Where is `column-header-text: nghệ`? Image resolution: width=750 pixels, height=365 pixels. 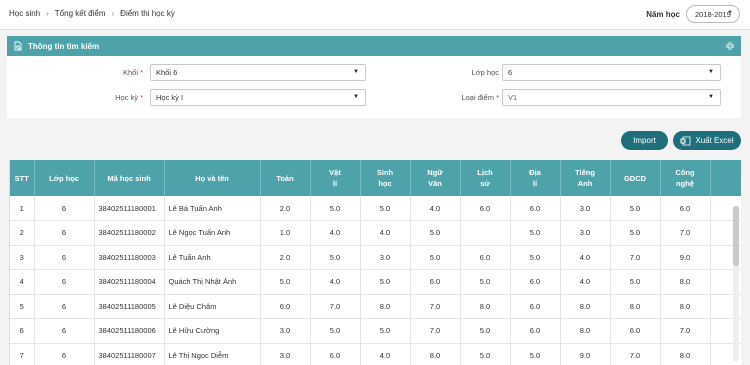
column-header-text: nghệ is located at coordinates (685, 183).